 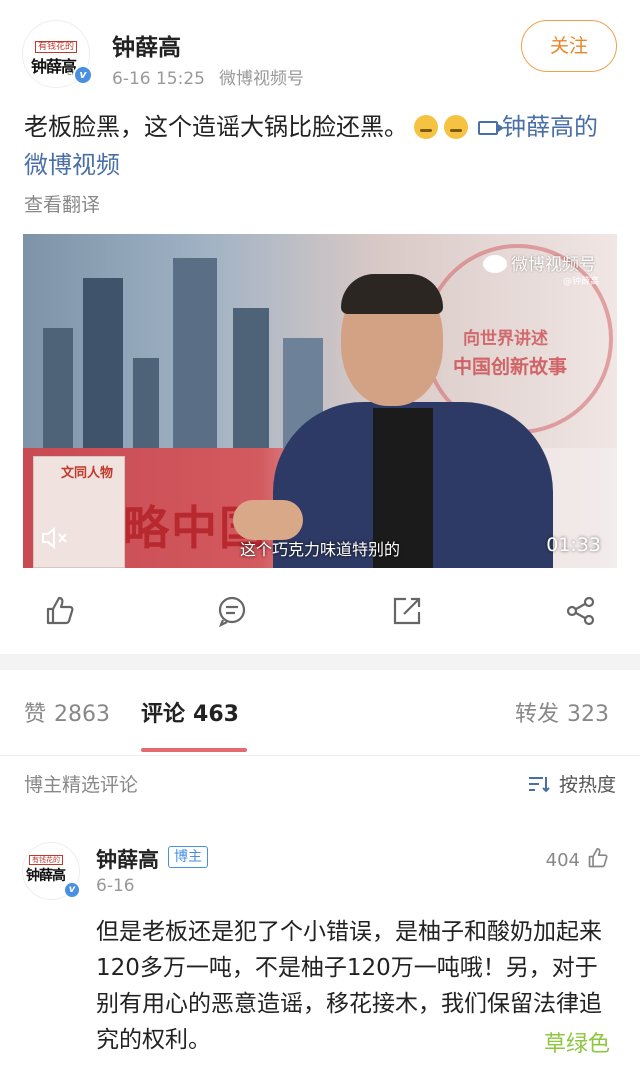 What do you see at coordinates (62, 203) in the screenshot?
I see `translate-link: 查看翻译` at bounding box center [62, 203].